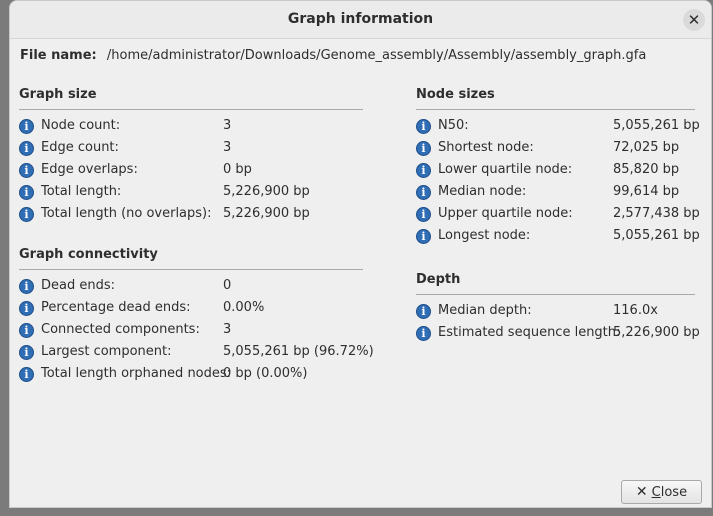 This screenshot has height=516, width=713. I want to click on info-label: Upper quartile node:, so click(505, 213).